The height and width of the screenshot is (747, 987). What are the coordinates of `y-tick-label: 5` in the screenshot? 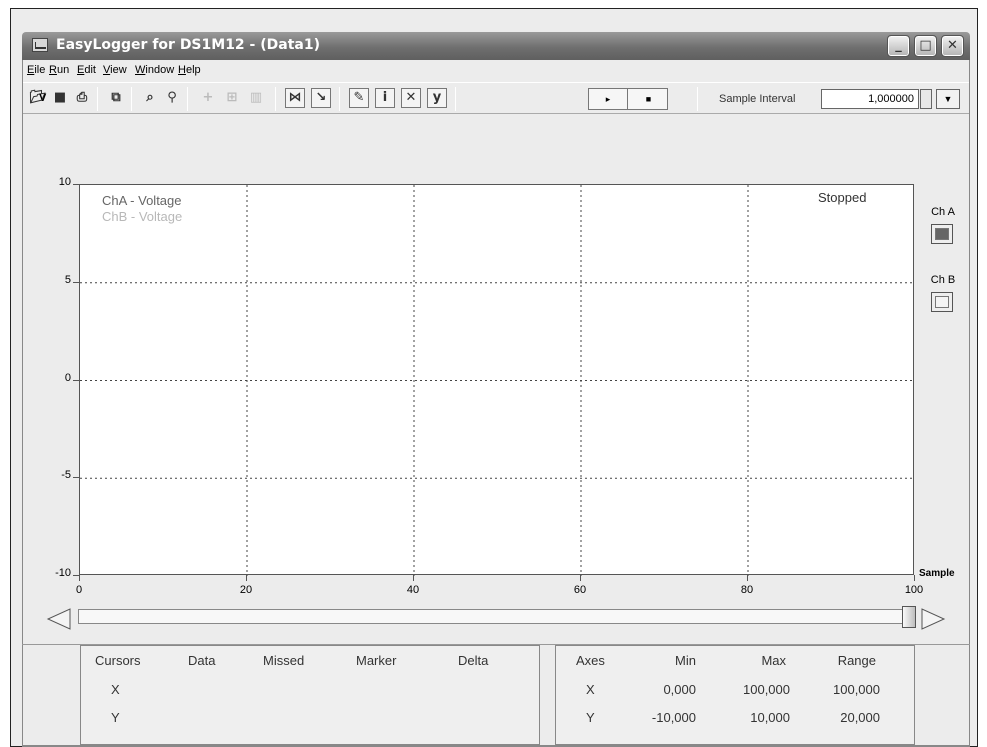 It's located at (67, 279).